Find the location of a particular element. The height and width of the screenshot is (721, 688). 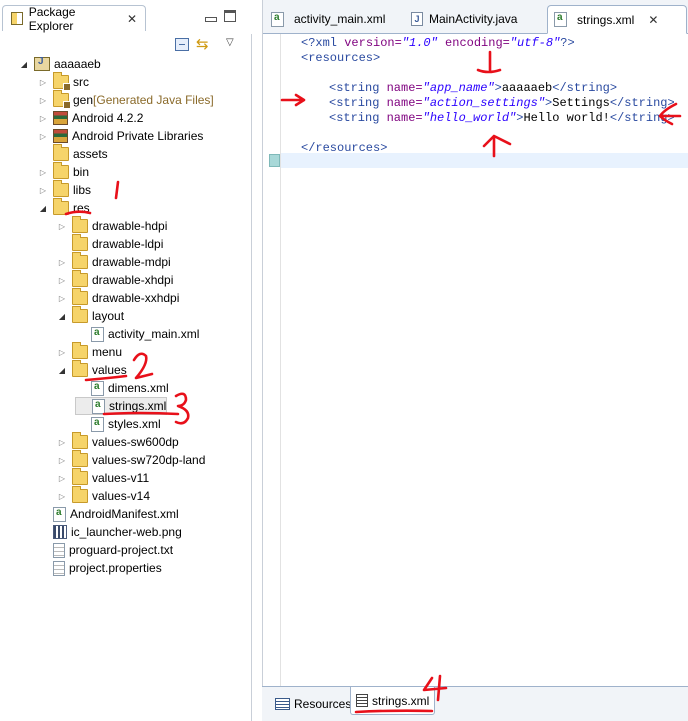

tree-item-label: values-v14 is located at coordinates (121, 496).